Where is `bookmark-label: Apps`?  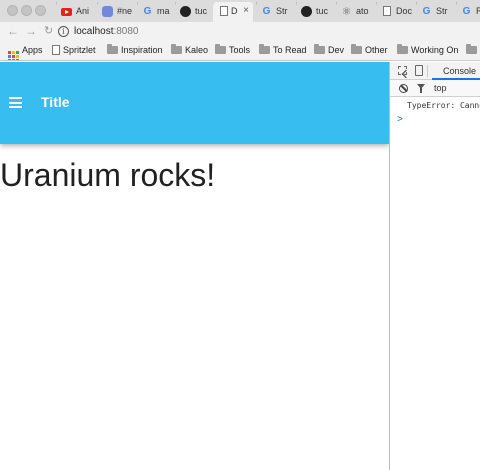 bookmark-label: Apps is located at coordinates (32, 50).